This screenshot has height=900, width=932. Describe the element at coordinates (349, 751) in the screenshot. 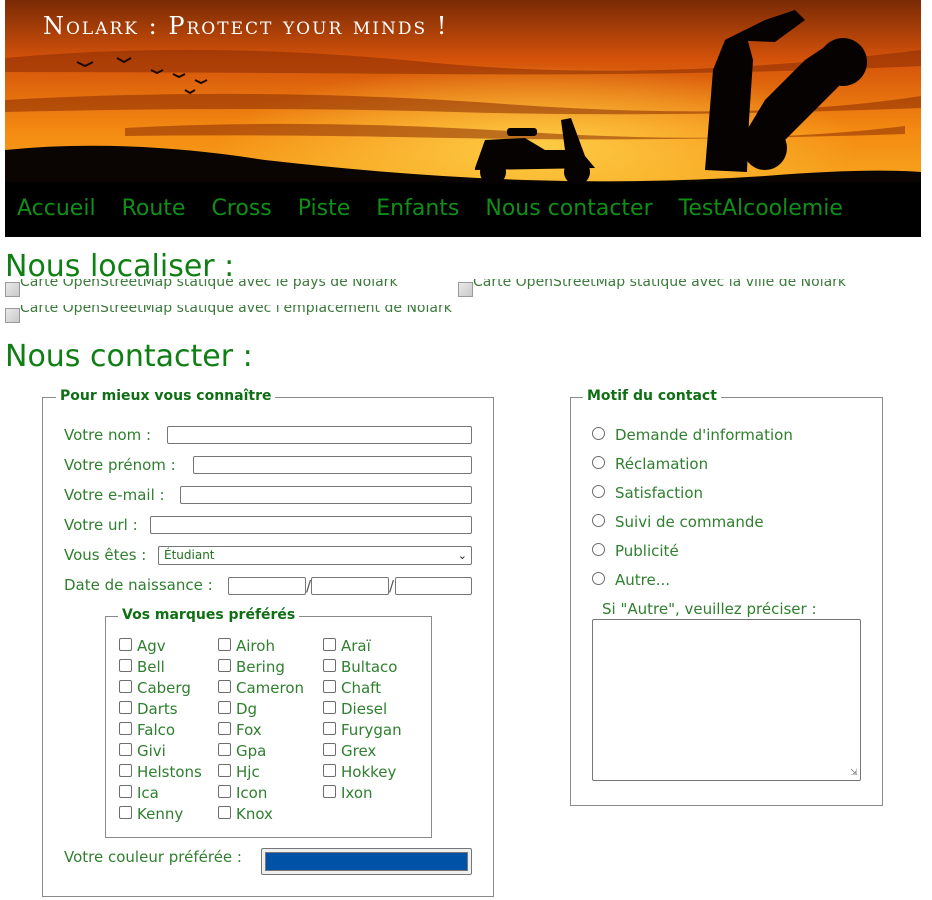

I see `brand-checkbox: Grex` at that location.